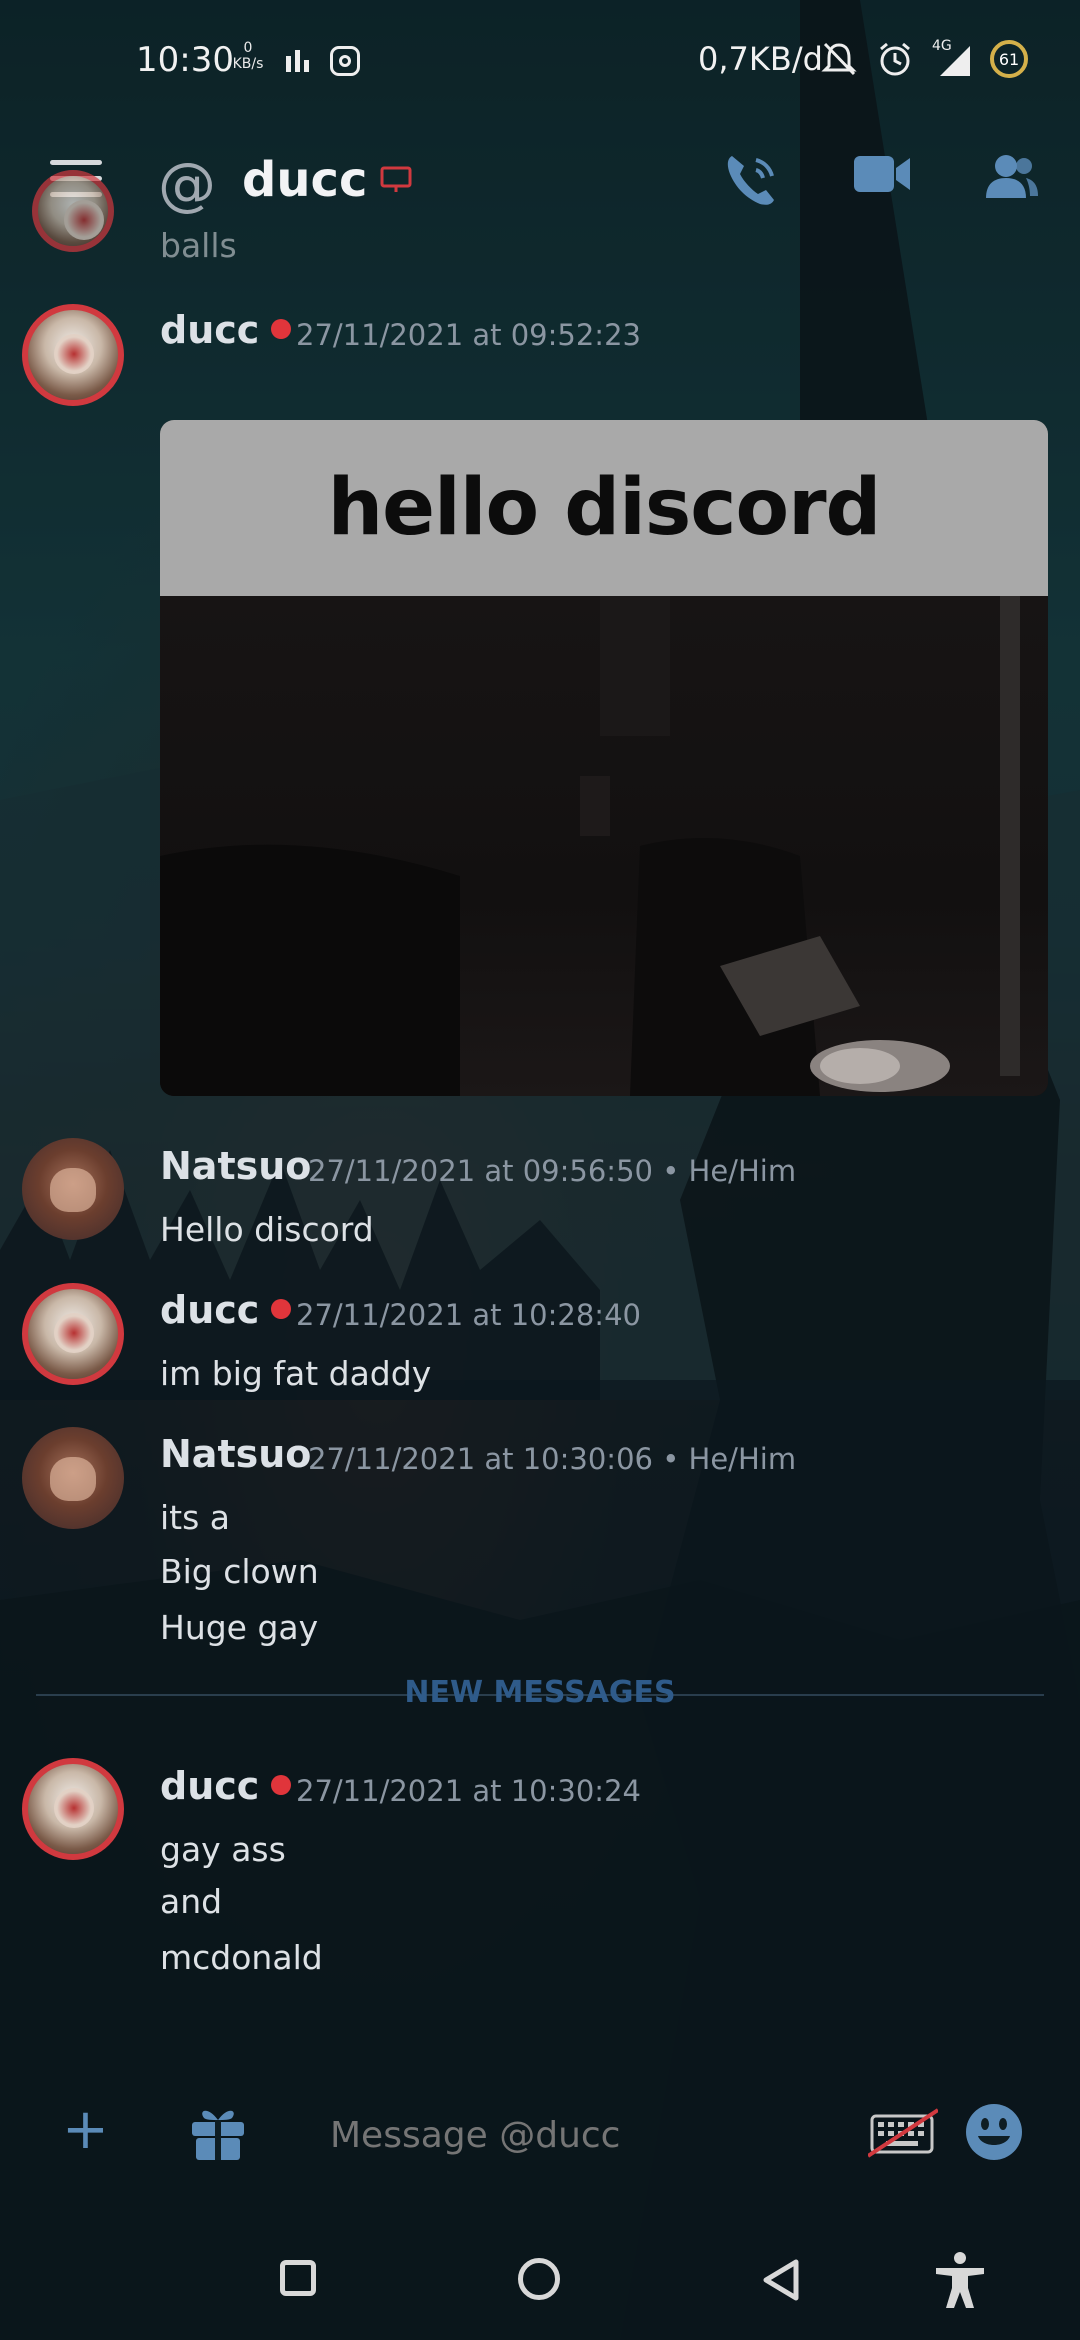  I want to click on status-data-usage: 0,7KB/d, so click(760, 59).